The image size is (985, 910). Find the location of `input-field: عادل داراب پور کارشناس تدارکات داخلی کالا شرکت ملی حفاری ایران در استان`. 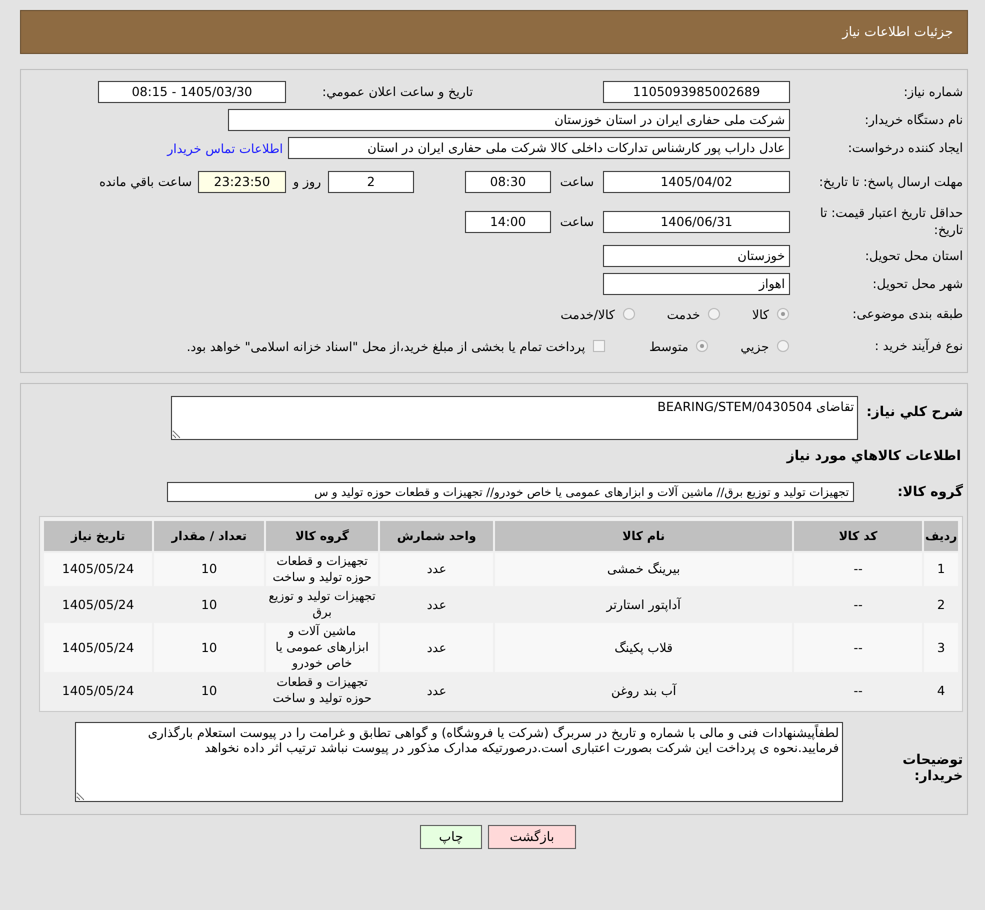

input-field: عادل داراب پور کارشناس تدارکات داخلی کالا شرکت ملی حفاری ایران در استان is located at coordinates (539, 148).